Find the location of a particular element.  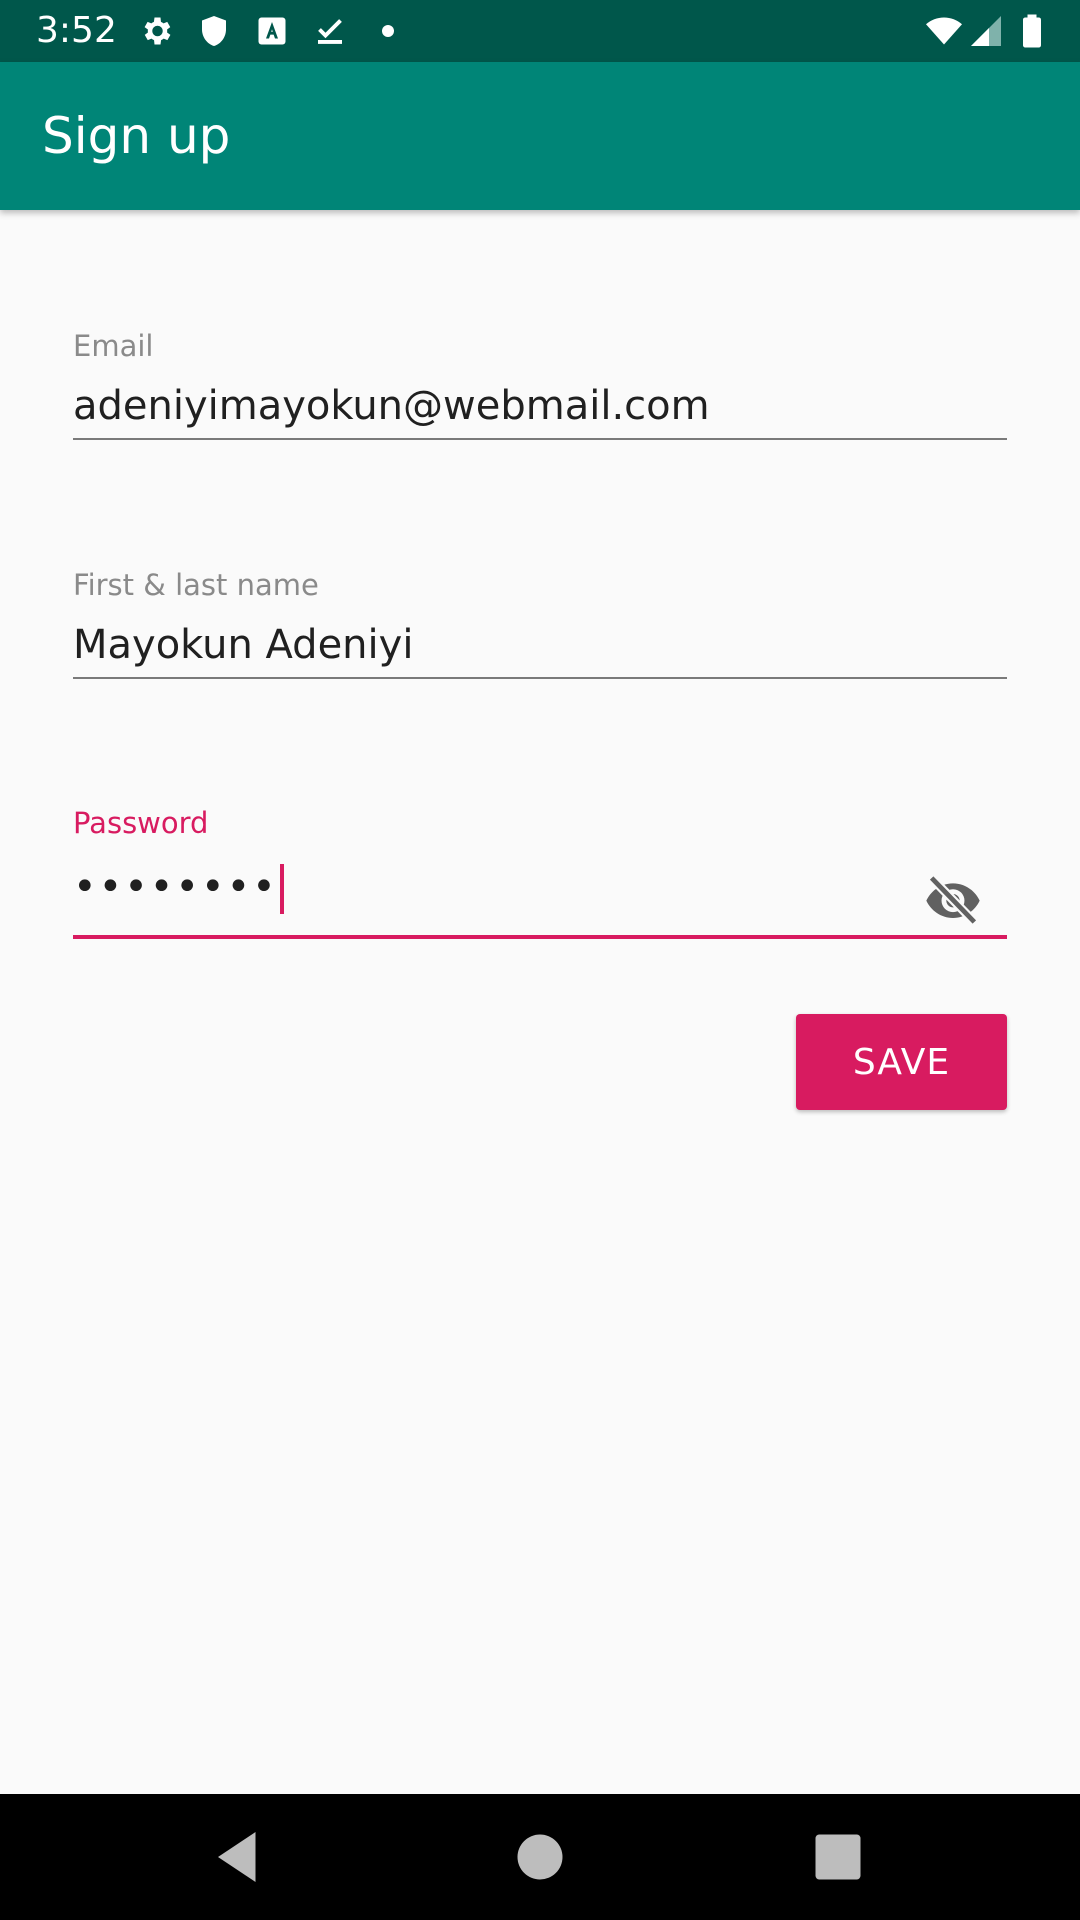

name-underline is located at coordinates (540, 678).